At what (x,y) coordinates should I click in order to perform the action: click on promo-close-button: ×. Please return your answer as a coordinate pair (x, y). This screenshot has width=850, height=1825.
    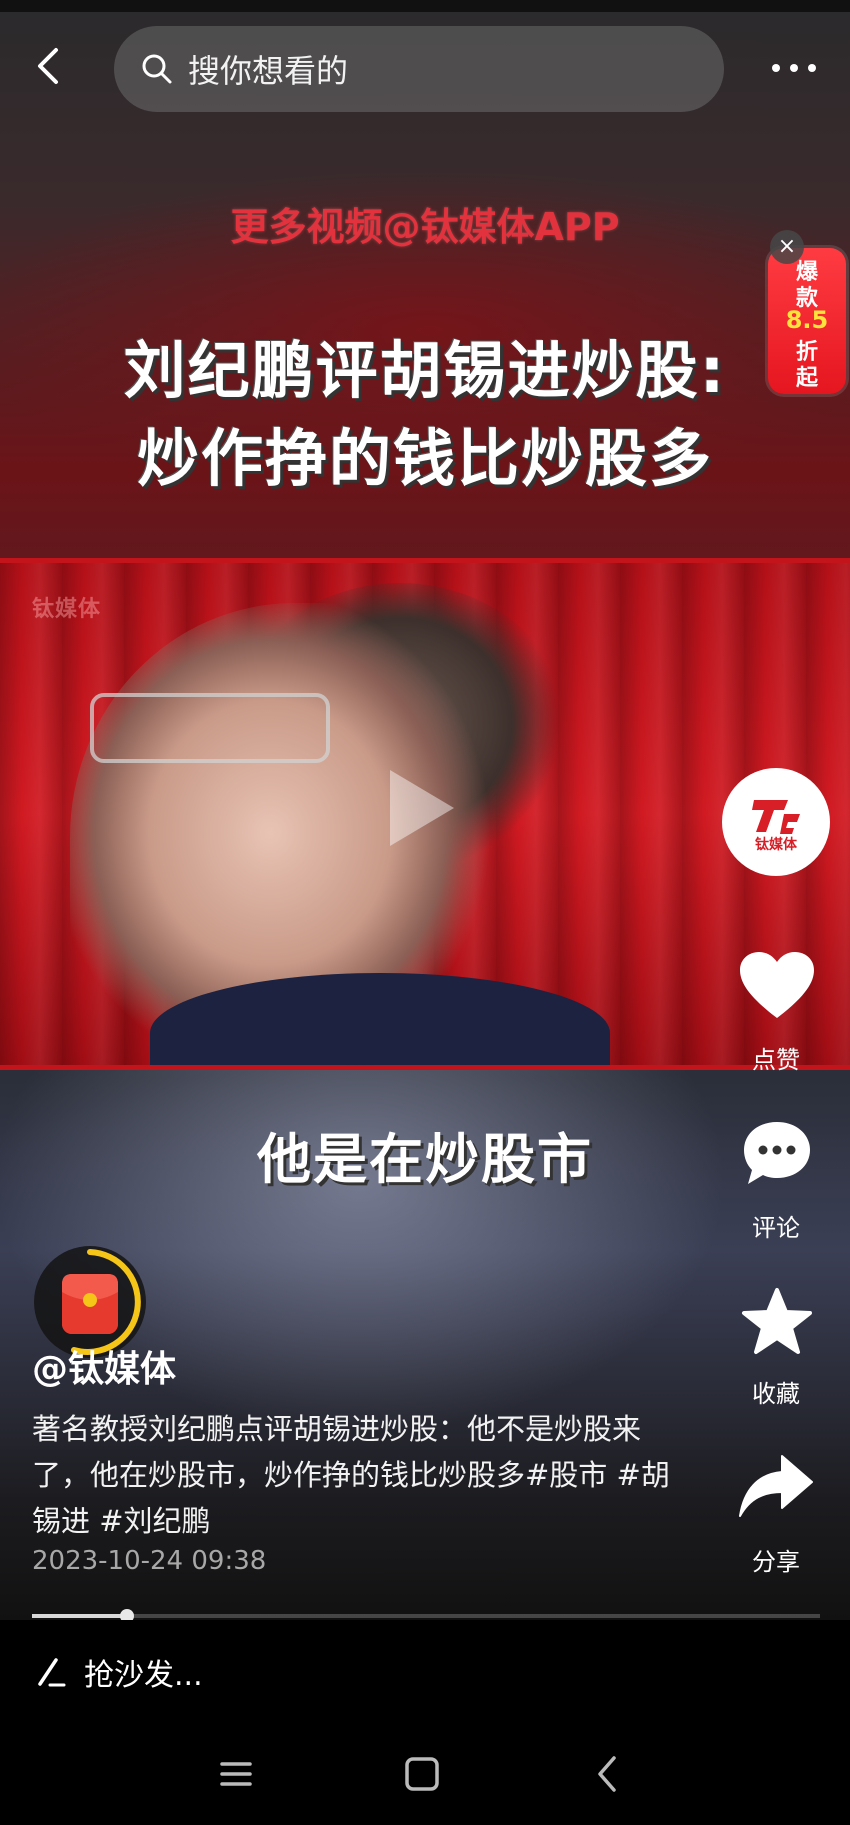
    Looking at the image, I should click on (787, 247).